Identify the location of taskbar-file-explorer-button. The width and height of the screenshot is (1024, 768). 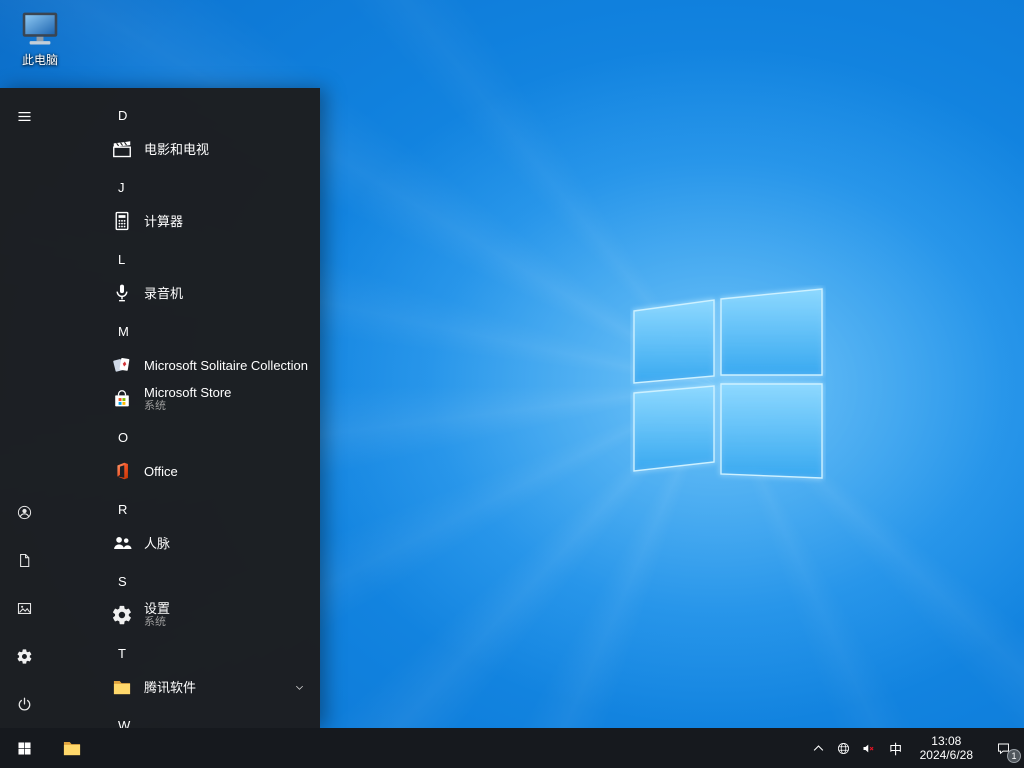
(72, 748).